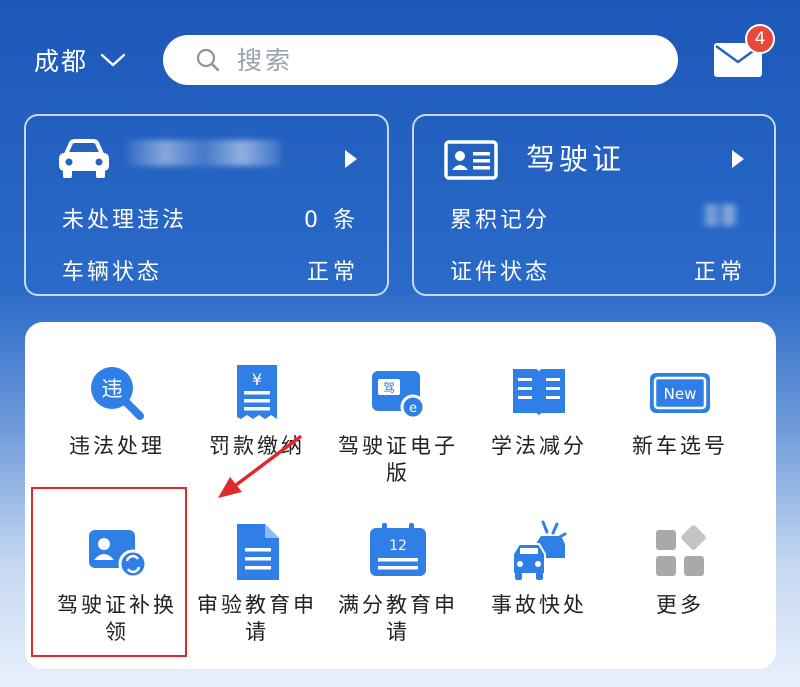  Describe the element at coordinates (413, 408) in the screenshot. I see `svg-text: e` at that location.